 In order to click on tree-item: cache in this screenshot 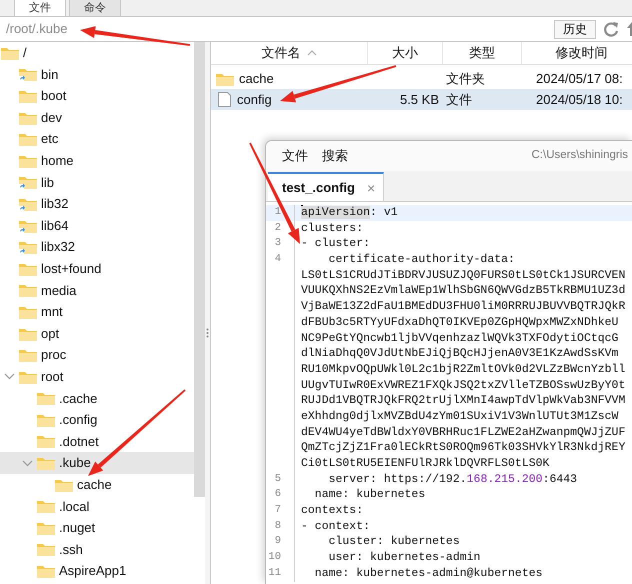, I will do `click(97, 485)`.